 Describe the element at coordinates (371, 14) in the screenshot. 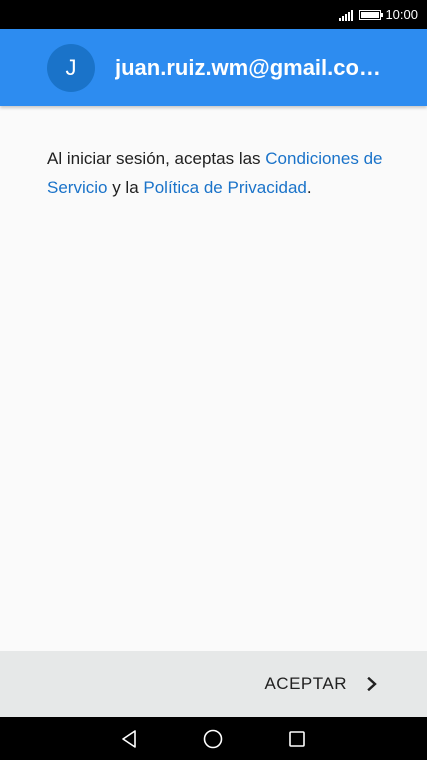

I see `battery-icon` at that location.